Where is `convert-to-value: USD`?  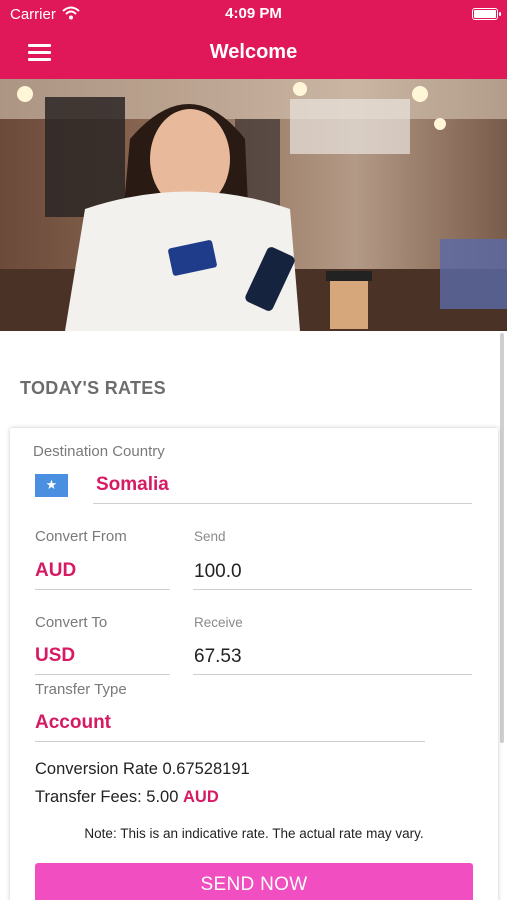 convert-to-value: USD is located at coordinates (55, 656).